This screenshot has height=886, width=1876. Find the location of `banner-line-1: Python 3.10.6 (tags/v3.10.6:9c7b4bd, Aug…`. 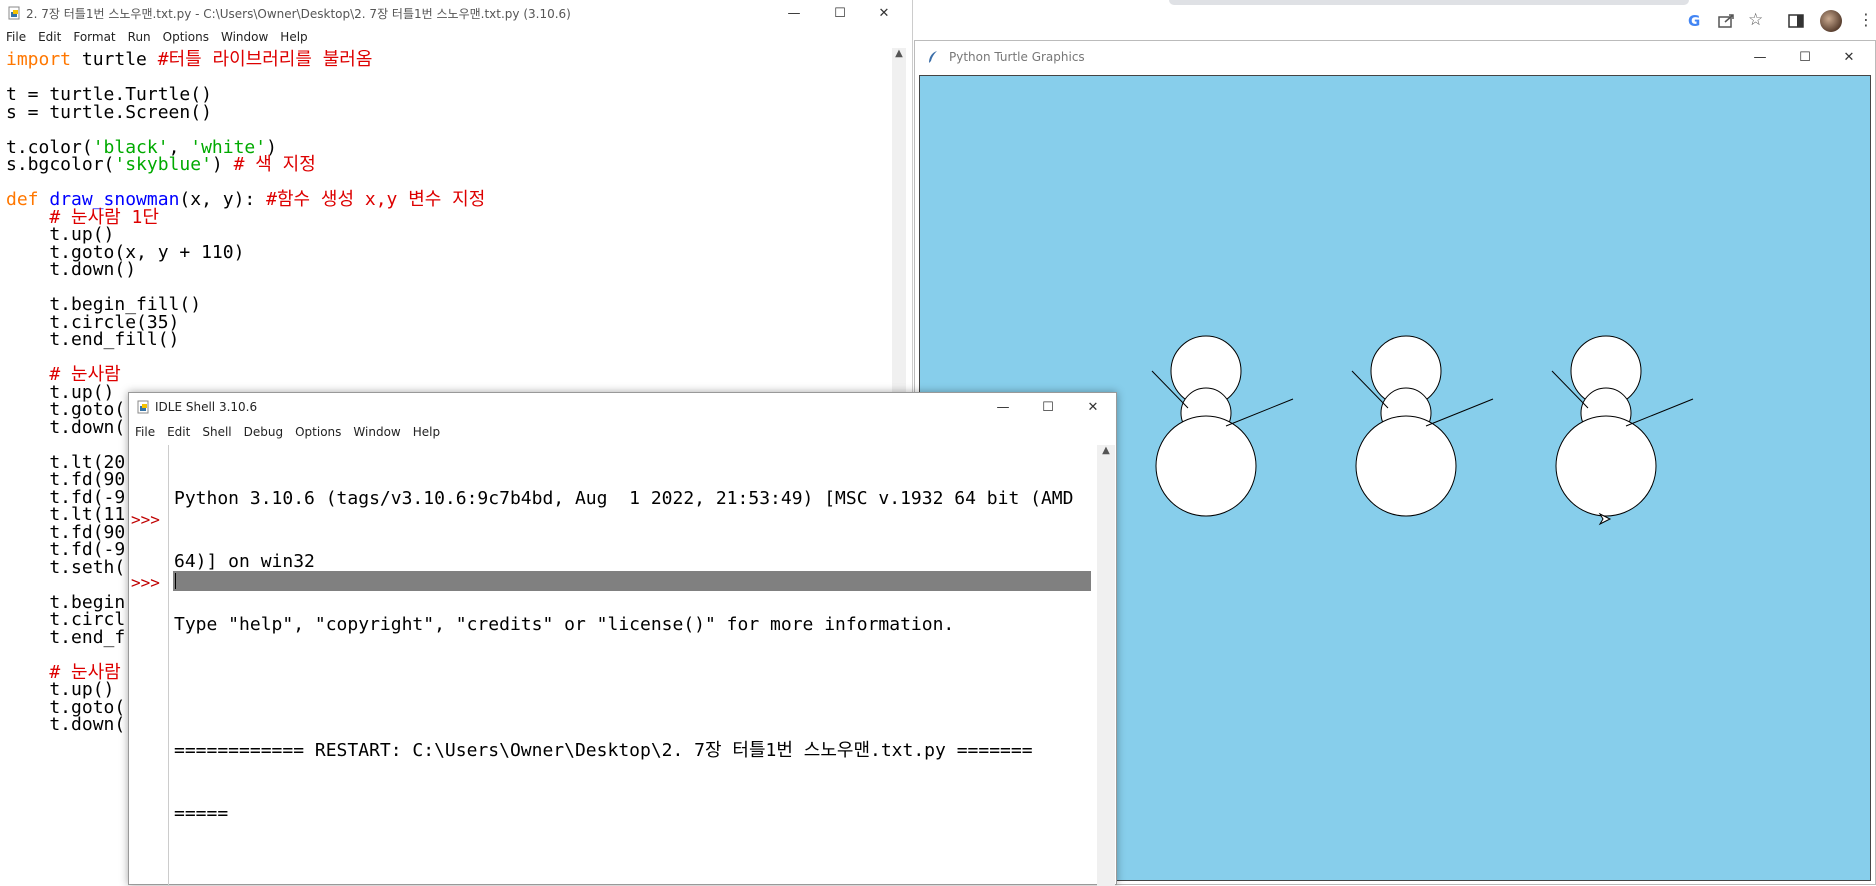

banner-line-1: Python 3.10.6 (tags/v3.10.6:9c7b4bd, Aug… is located at coordinates (624, 498).